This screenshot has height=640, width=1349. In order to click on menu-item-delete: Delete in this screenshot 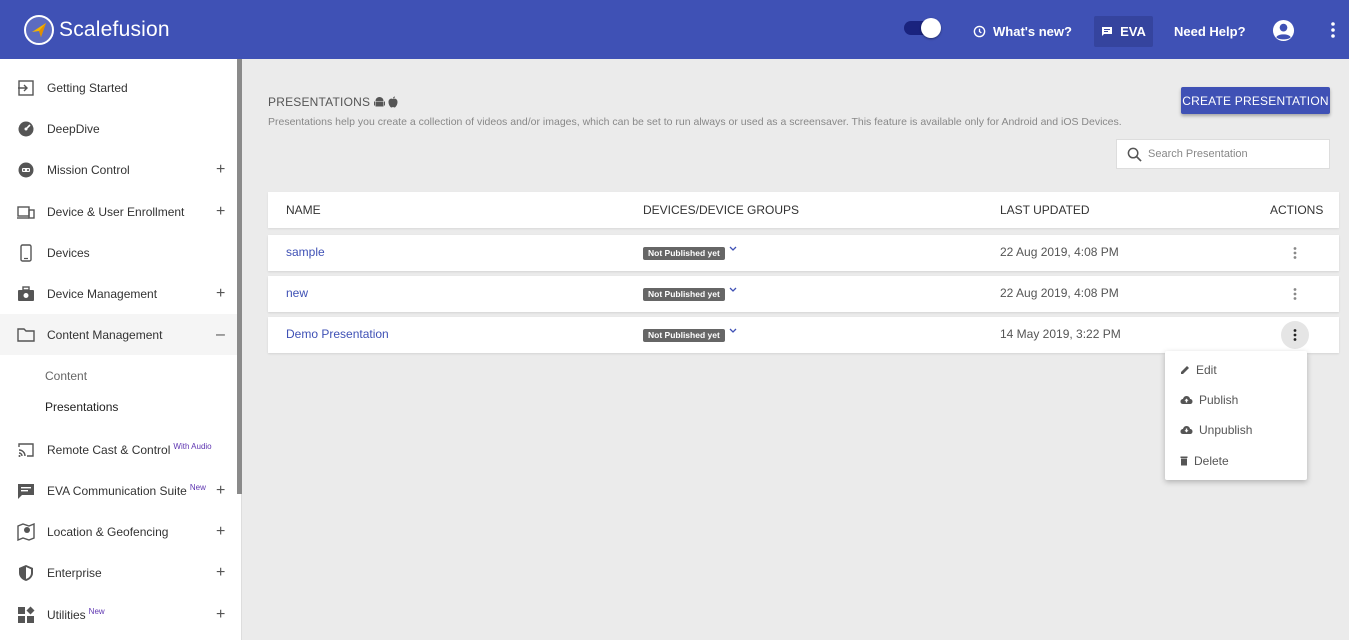, I will do `click(1236, 461)`.